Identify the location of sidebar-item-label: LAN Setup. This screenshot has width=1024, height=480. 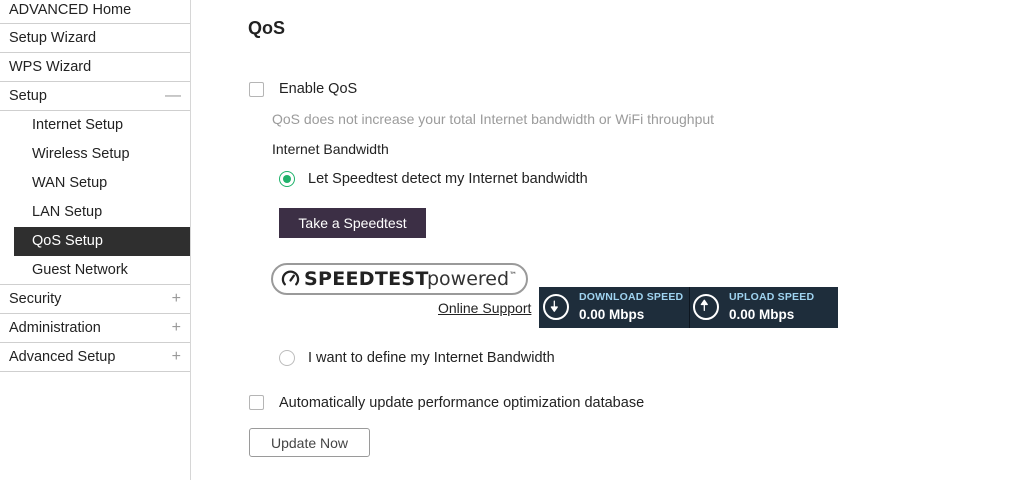
(67, 212).